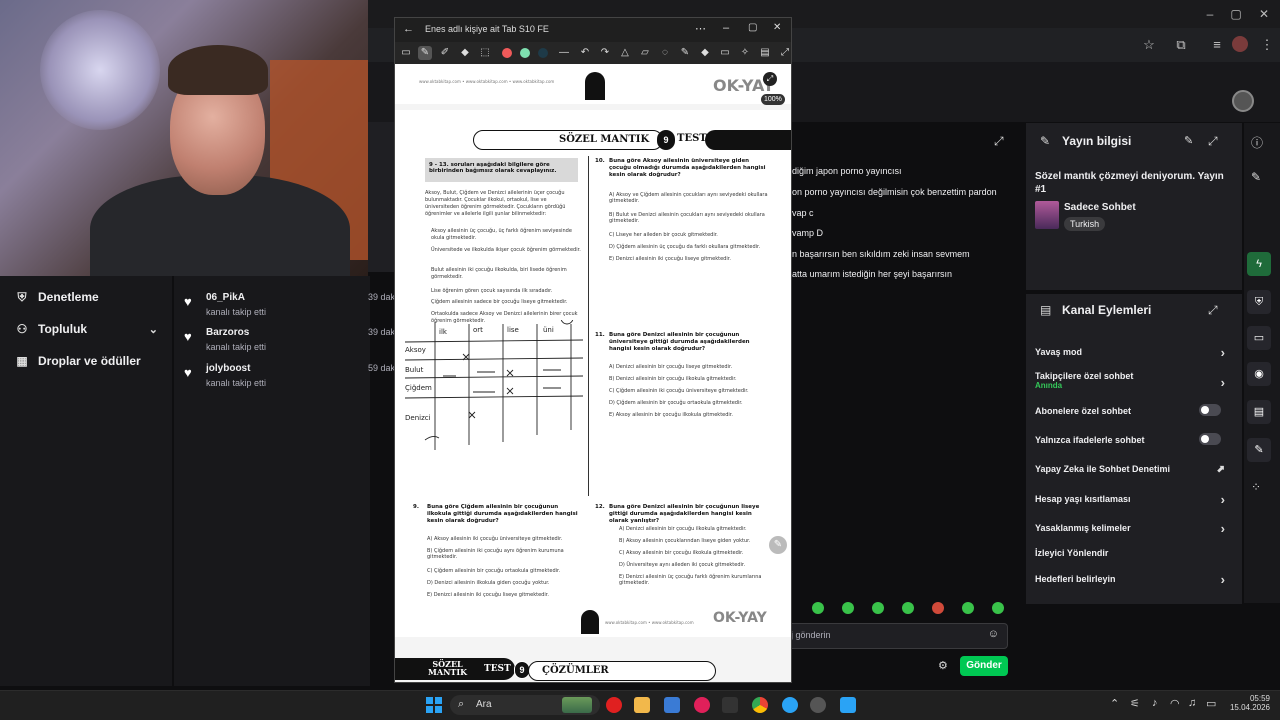 This screenshot has height=720, width=1280. Describe the element at coordinates (406, 53) in the screenshot. I see `layout-icon: ▭` at that location.